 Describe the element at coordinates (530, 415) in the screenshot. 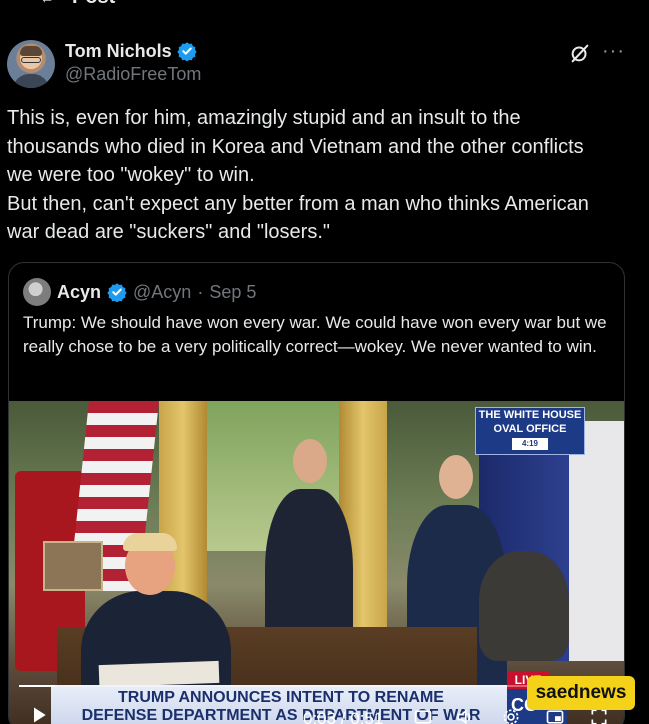

I see `logo-line1: THE WHITE HOUSE` at that location.